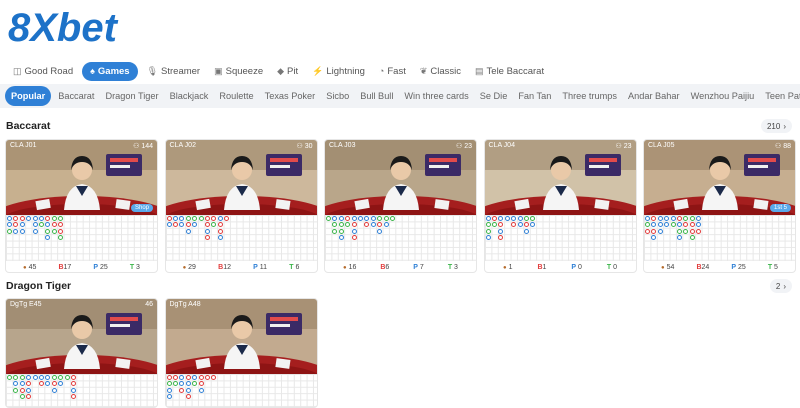  I want to click on dragon-tiger-table-card: DgTg A48, so click(241, 353).